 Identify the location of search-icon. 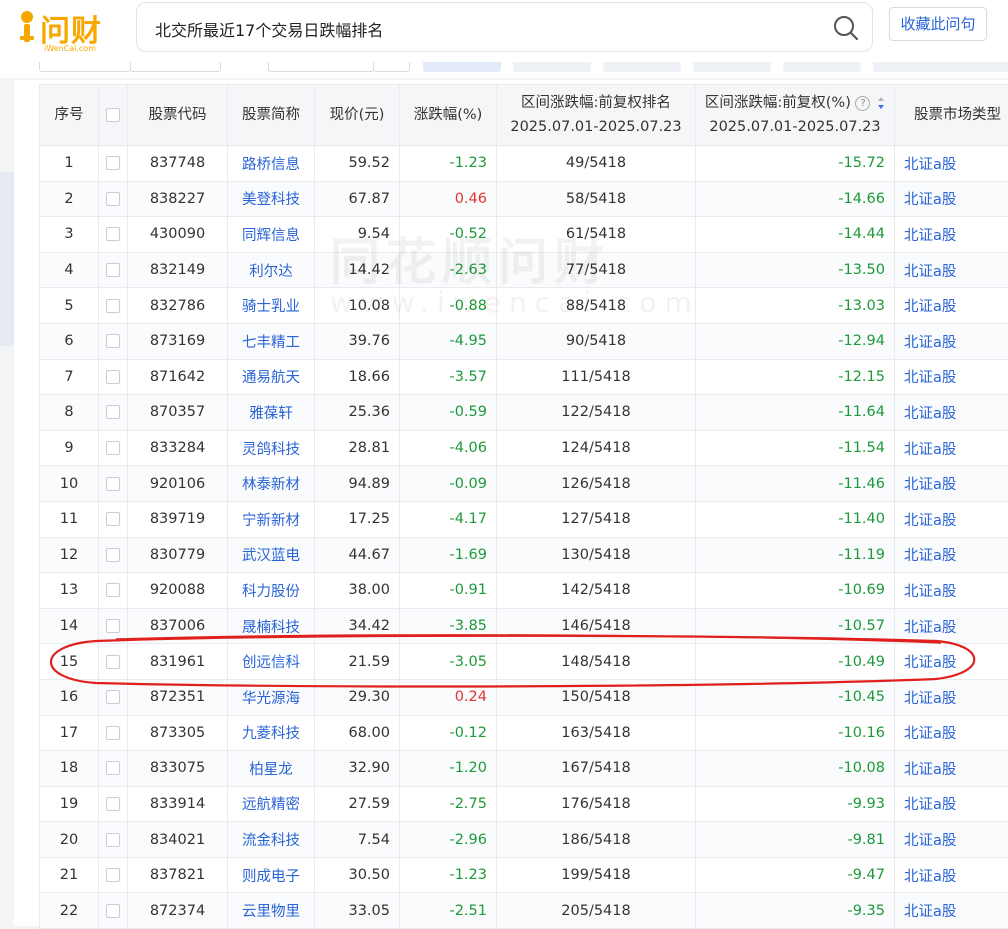
(846, 28).